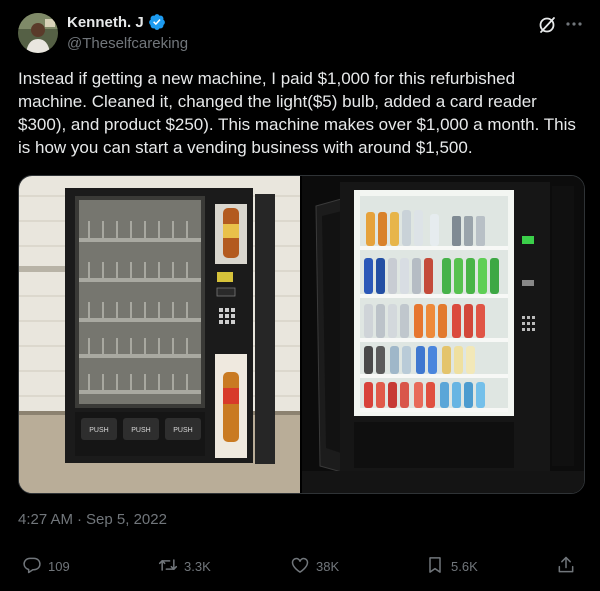 This screenshot has width=600, height=591. I want to click on retweet-button: 3.3K, so click(184, 566).